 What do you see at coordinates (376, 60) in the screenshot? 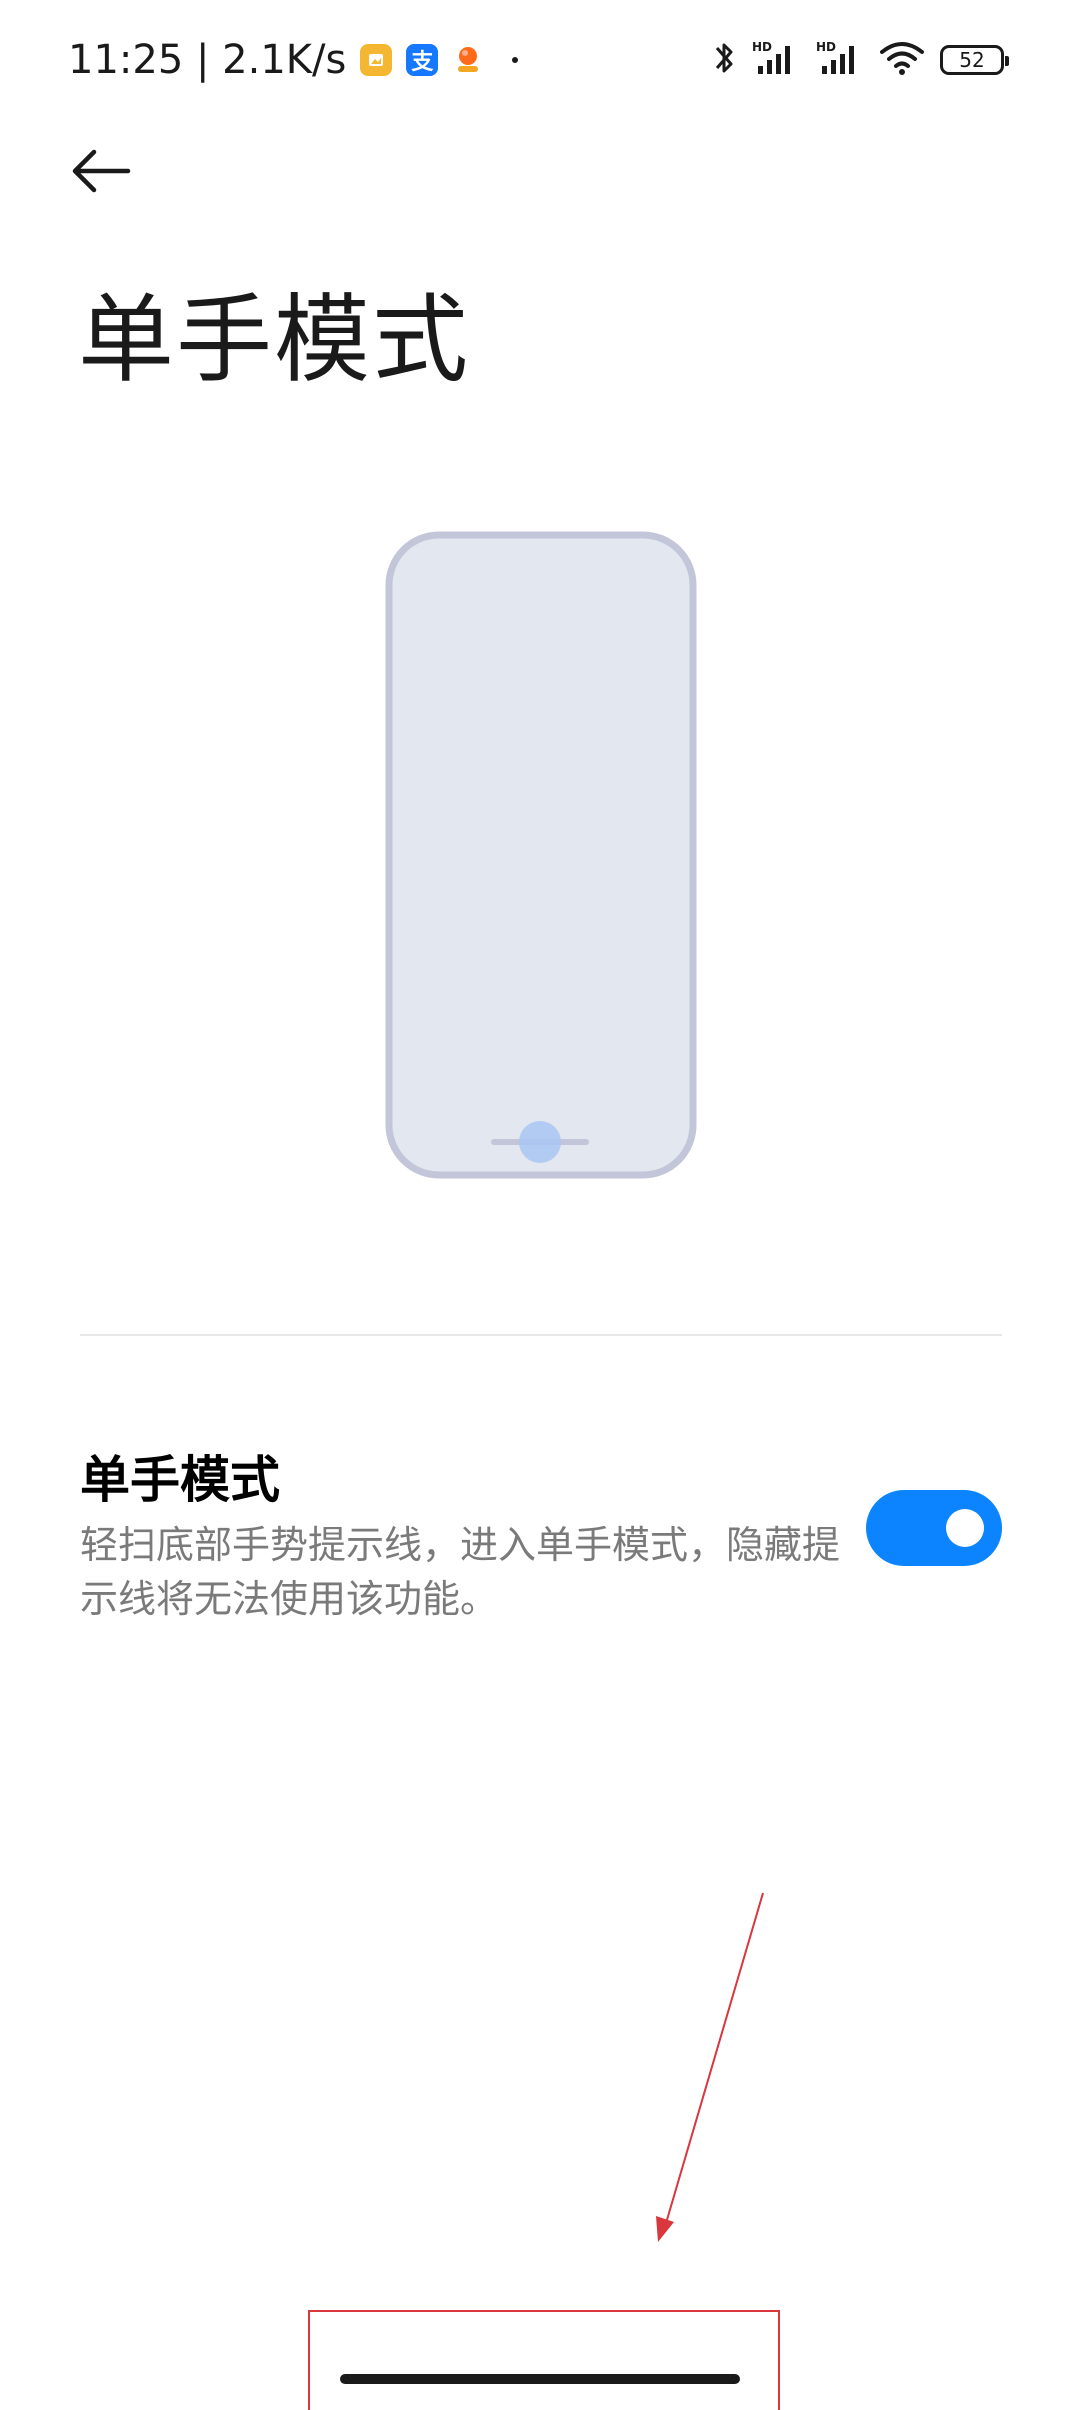
I see `gallery-icon` at bounding box center [376, 60].